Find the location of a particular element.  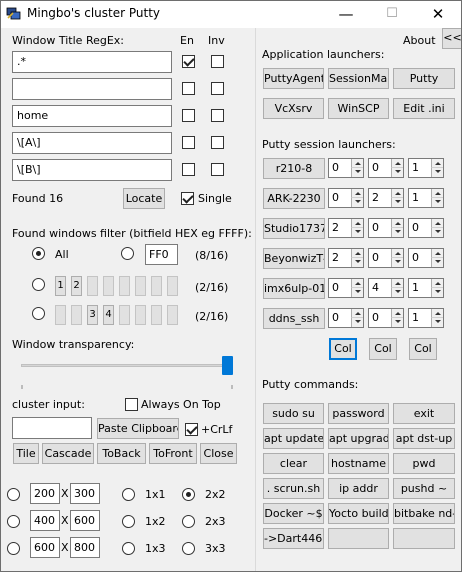

size-width-input-1: 200 is located at coordinates (45, 493).